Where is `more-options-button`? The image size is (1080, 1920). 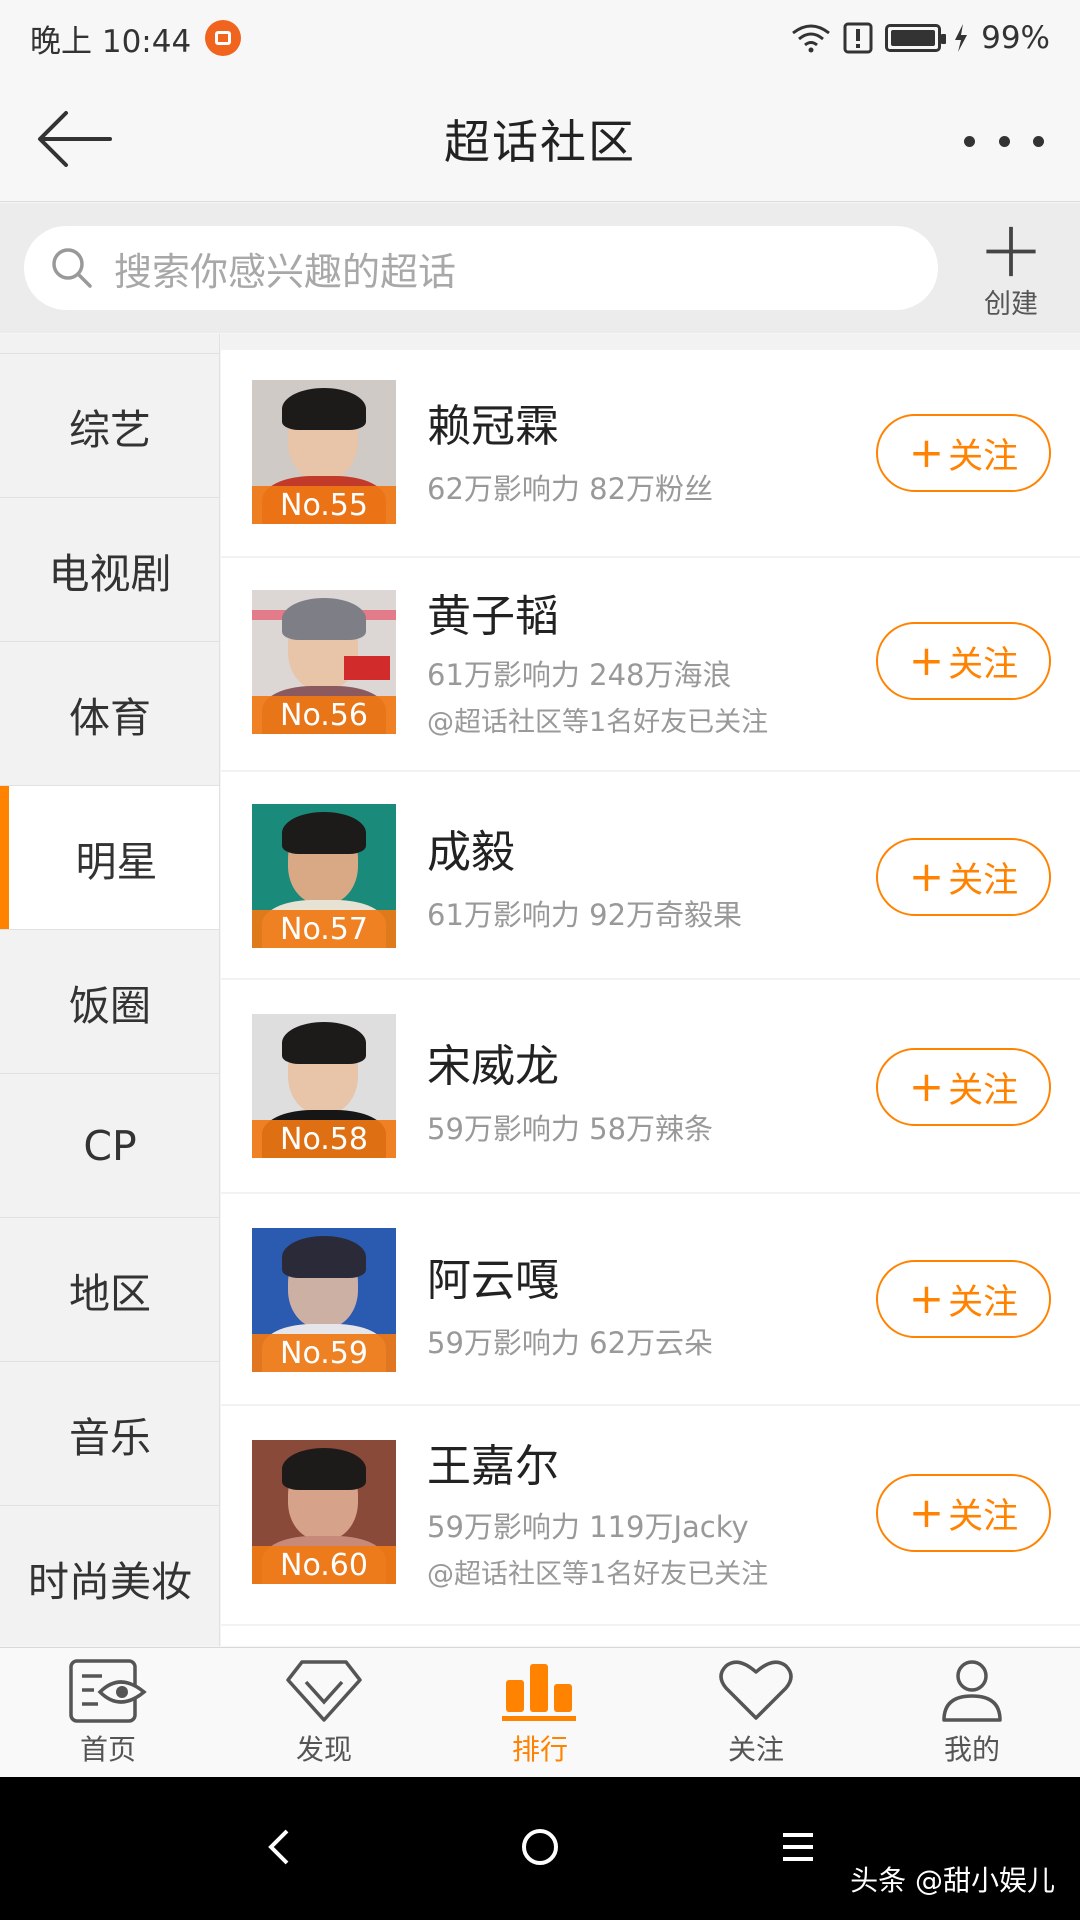 more-options-button is located at coordinates (1004, 141).